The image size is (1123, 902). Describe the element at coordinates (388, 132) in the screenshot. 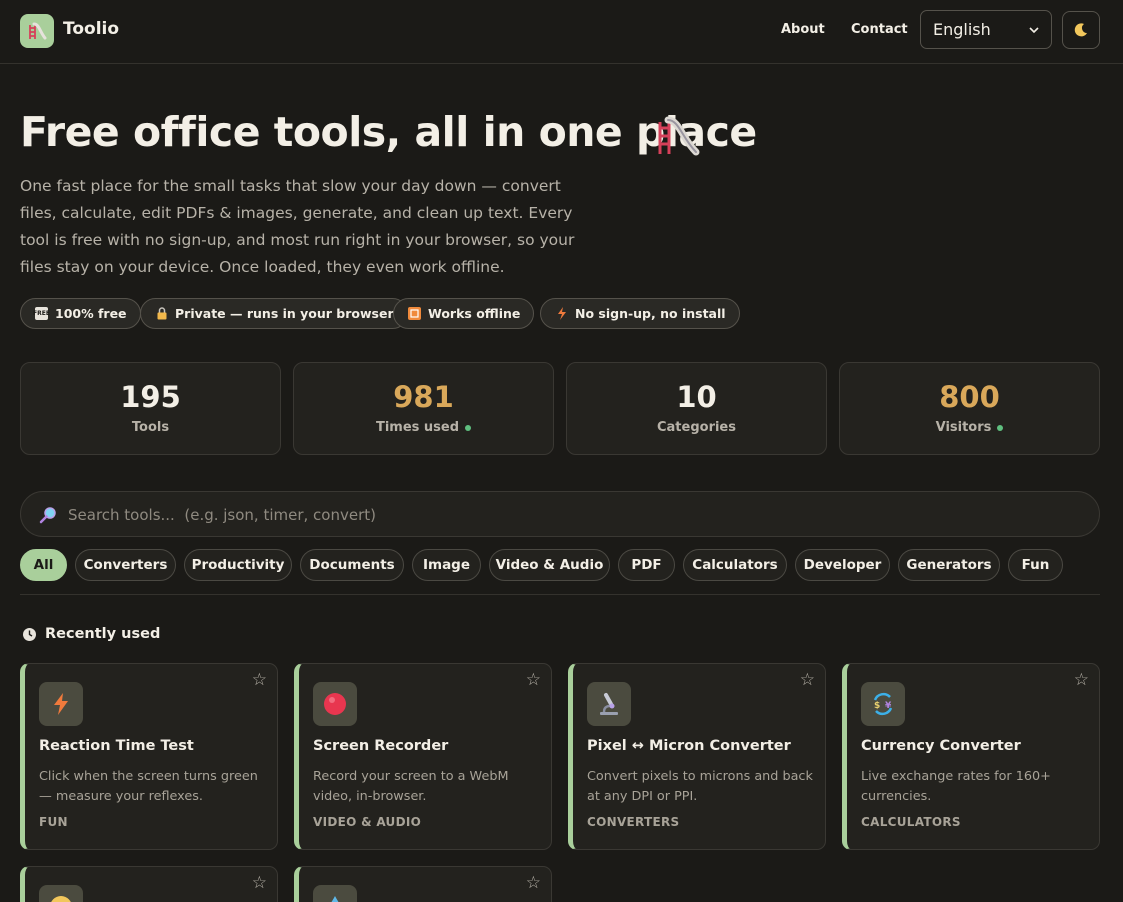

I see `page-title: Free office tools, all in one place` at that location.